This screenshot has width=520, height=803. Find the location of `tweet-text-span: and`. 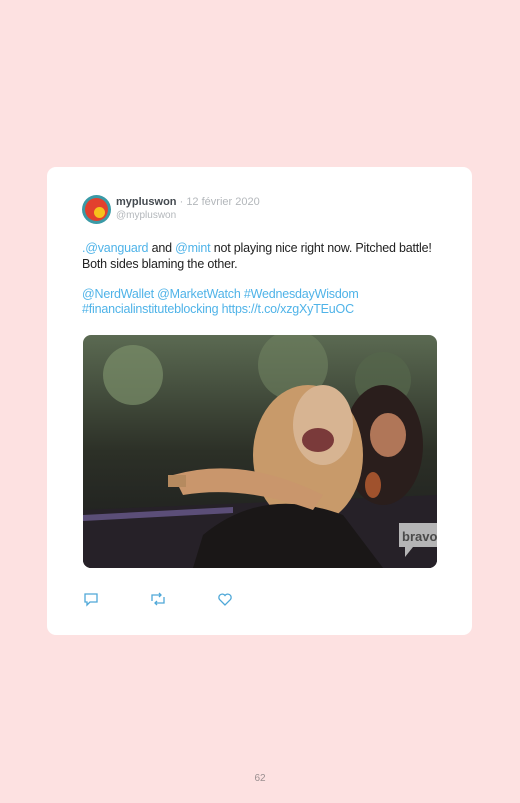

tweet-text-span: and is located at coordinates (162, 248).